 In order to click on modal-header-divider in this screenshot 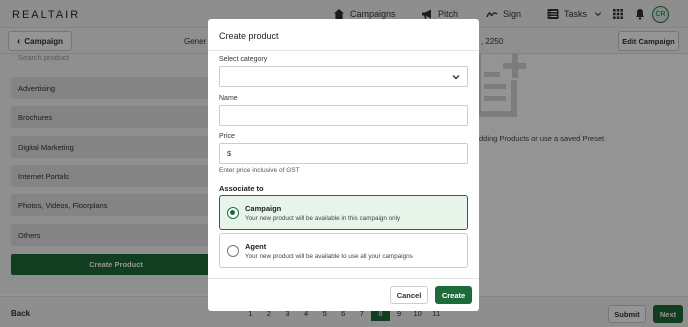, I will do `click(343, 50)`.